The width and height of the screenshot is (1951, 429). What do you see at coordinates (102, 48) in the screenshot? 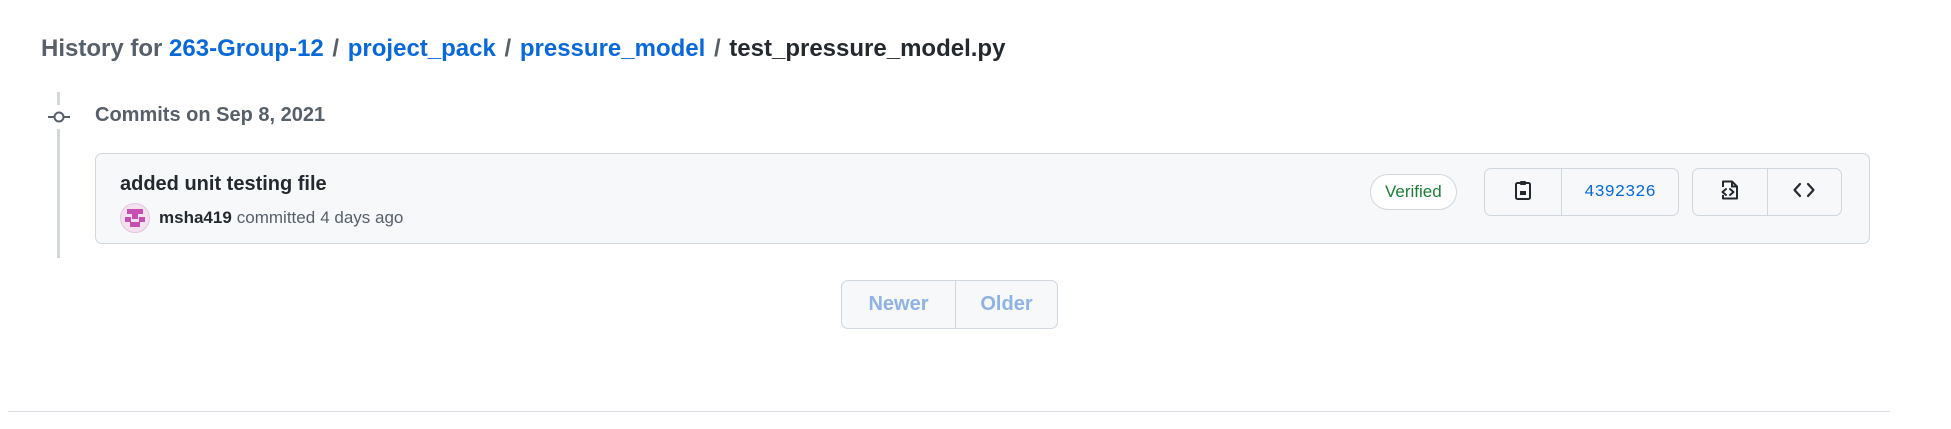
I see `history-prefix: History for` at bounding box center [102, 48].